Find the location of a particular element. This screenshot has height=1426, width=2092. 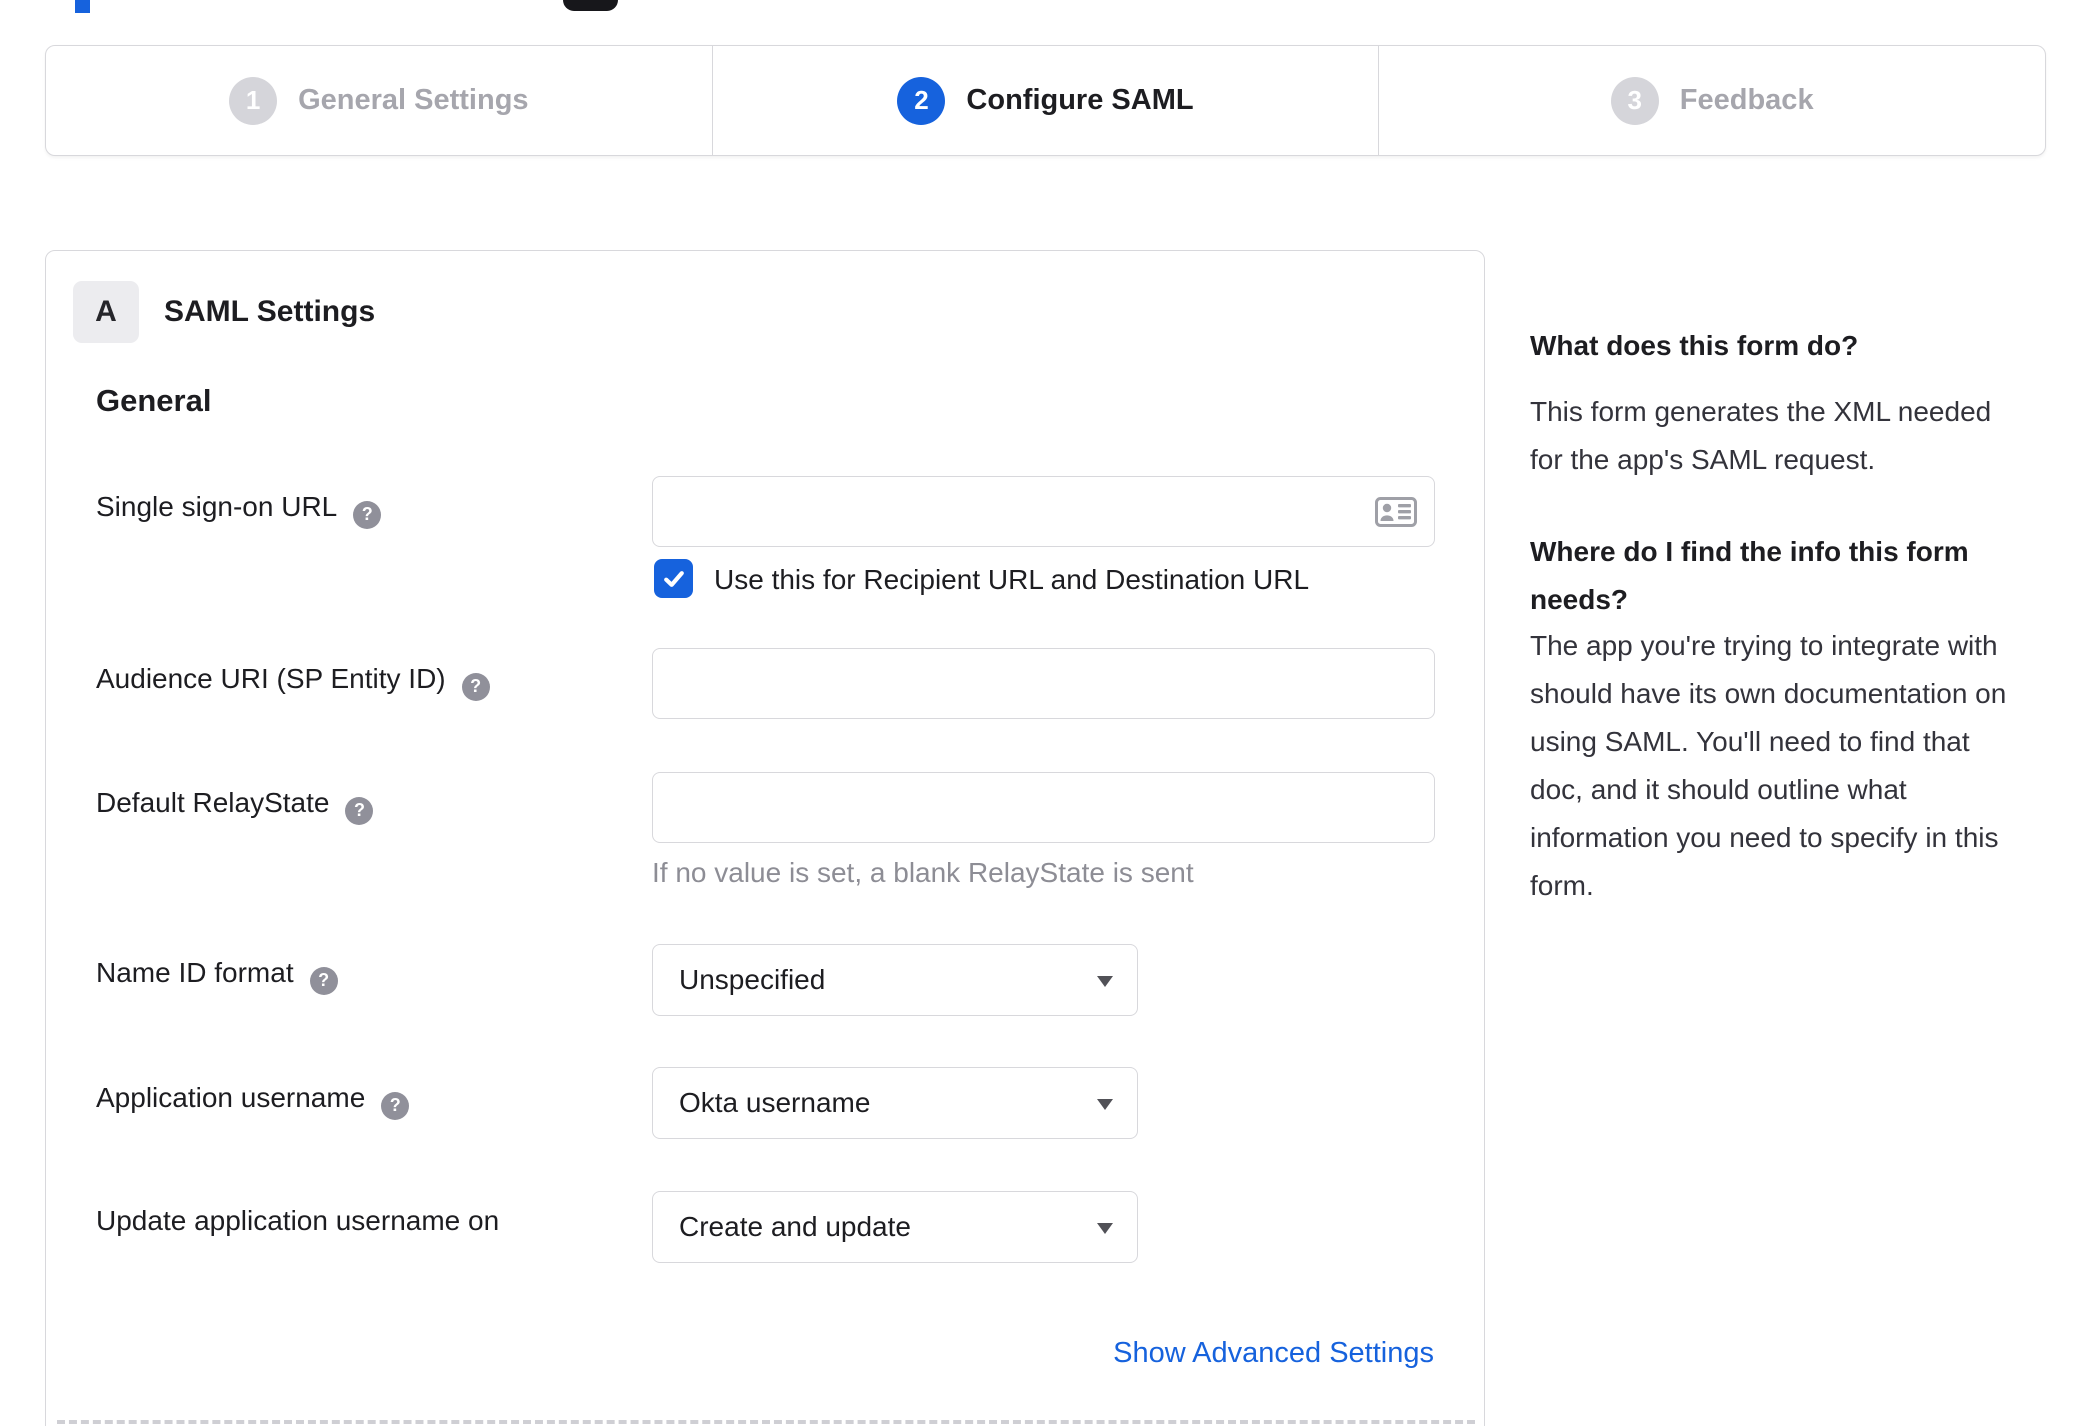

sso-url-label: Single sign-on URL? is located at coordinates (239, 510).